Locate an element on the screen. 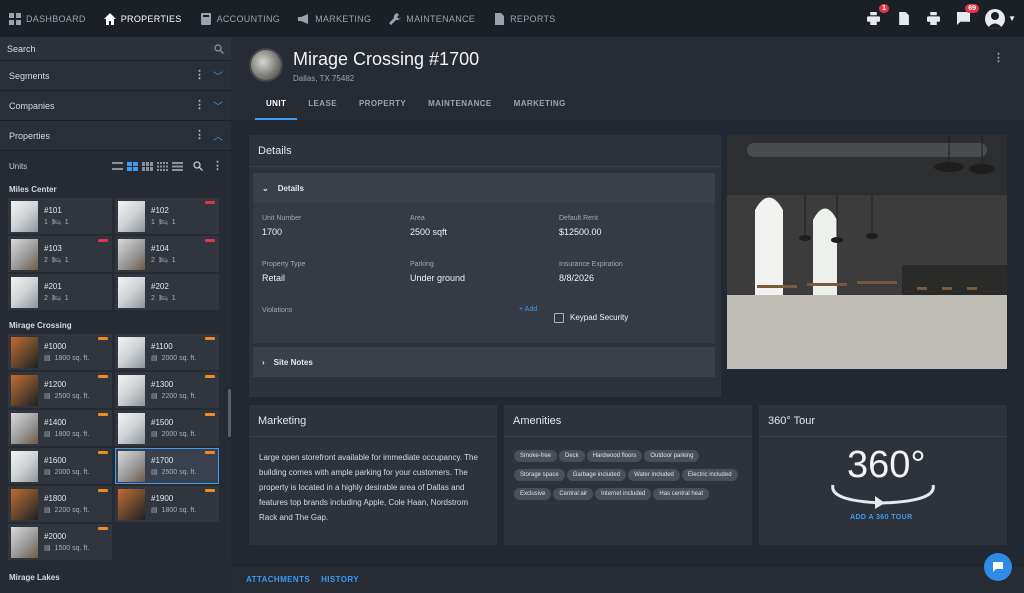  tab-maintenance: MAINTENANCE is located at coordinates (460, 108).